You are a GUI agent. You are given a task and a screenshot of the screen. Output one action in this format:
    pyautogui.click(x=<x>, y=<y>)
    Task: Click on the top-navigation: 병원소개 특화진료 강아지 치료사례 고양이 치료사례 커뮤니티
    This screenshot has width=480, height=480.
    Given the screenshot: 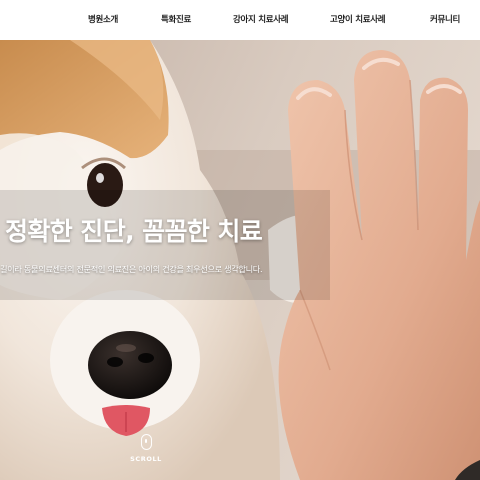 What is the action you would take?
    pyautogui.click(x=240, y=20)
    